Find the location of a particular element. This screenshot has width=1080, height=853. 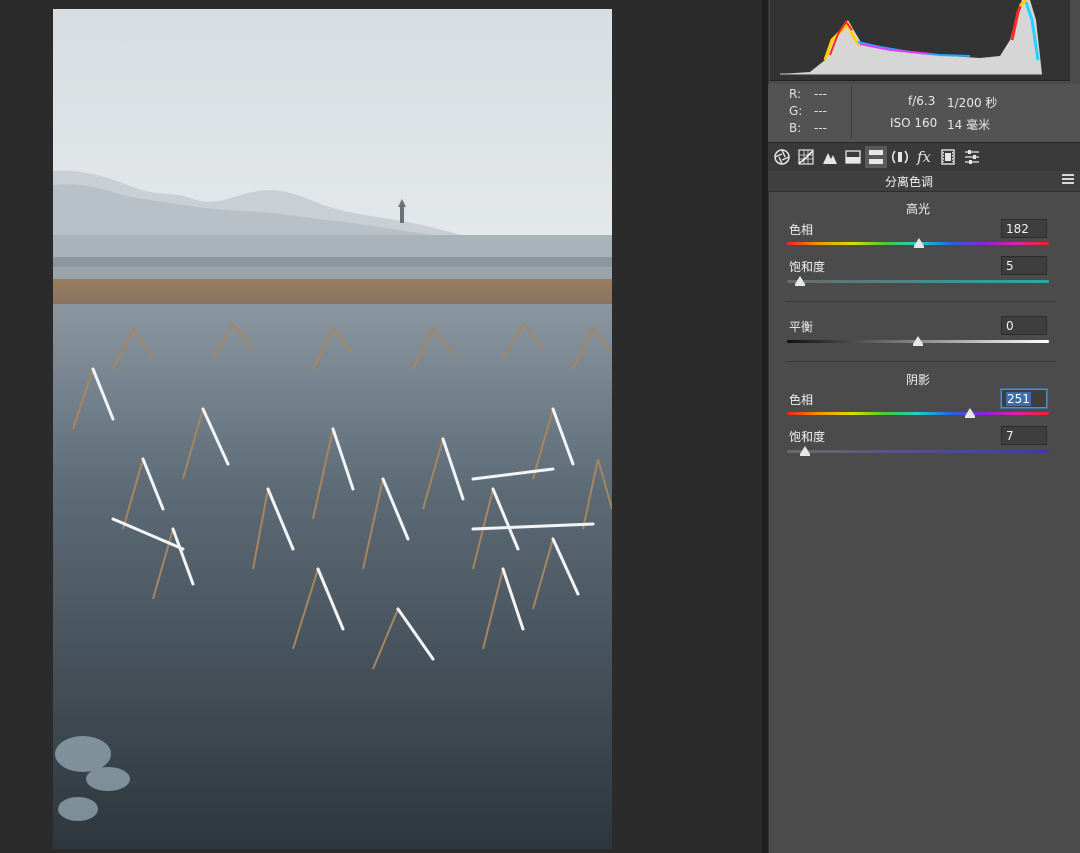

effects-icon: fx is located at coordinates (923, 157).